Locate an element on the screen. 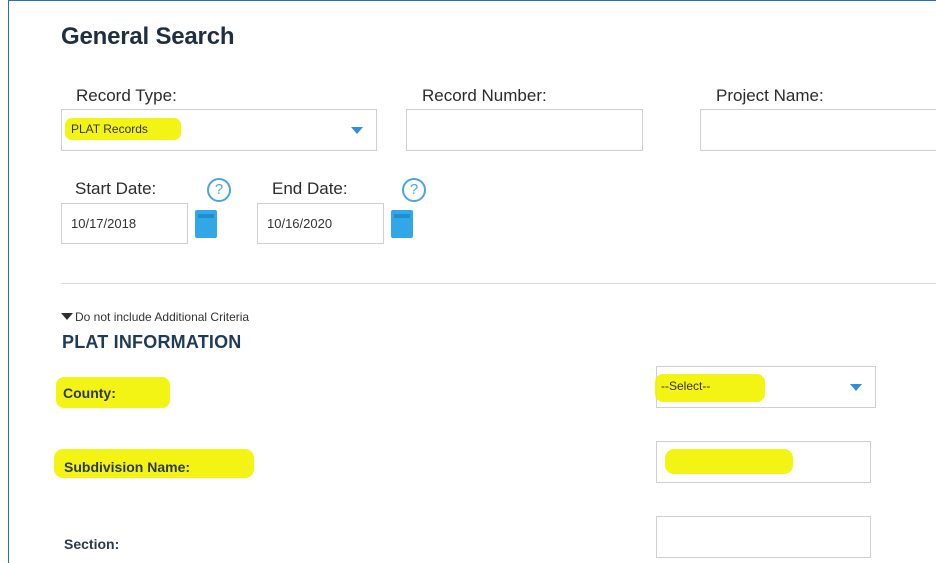 The image size is (936, 563). record-type-label: Record Type: is located at coordinates (126, 95).